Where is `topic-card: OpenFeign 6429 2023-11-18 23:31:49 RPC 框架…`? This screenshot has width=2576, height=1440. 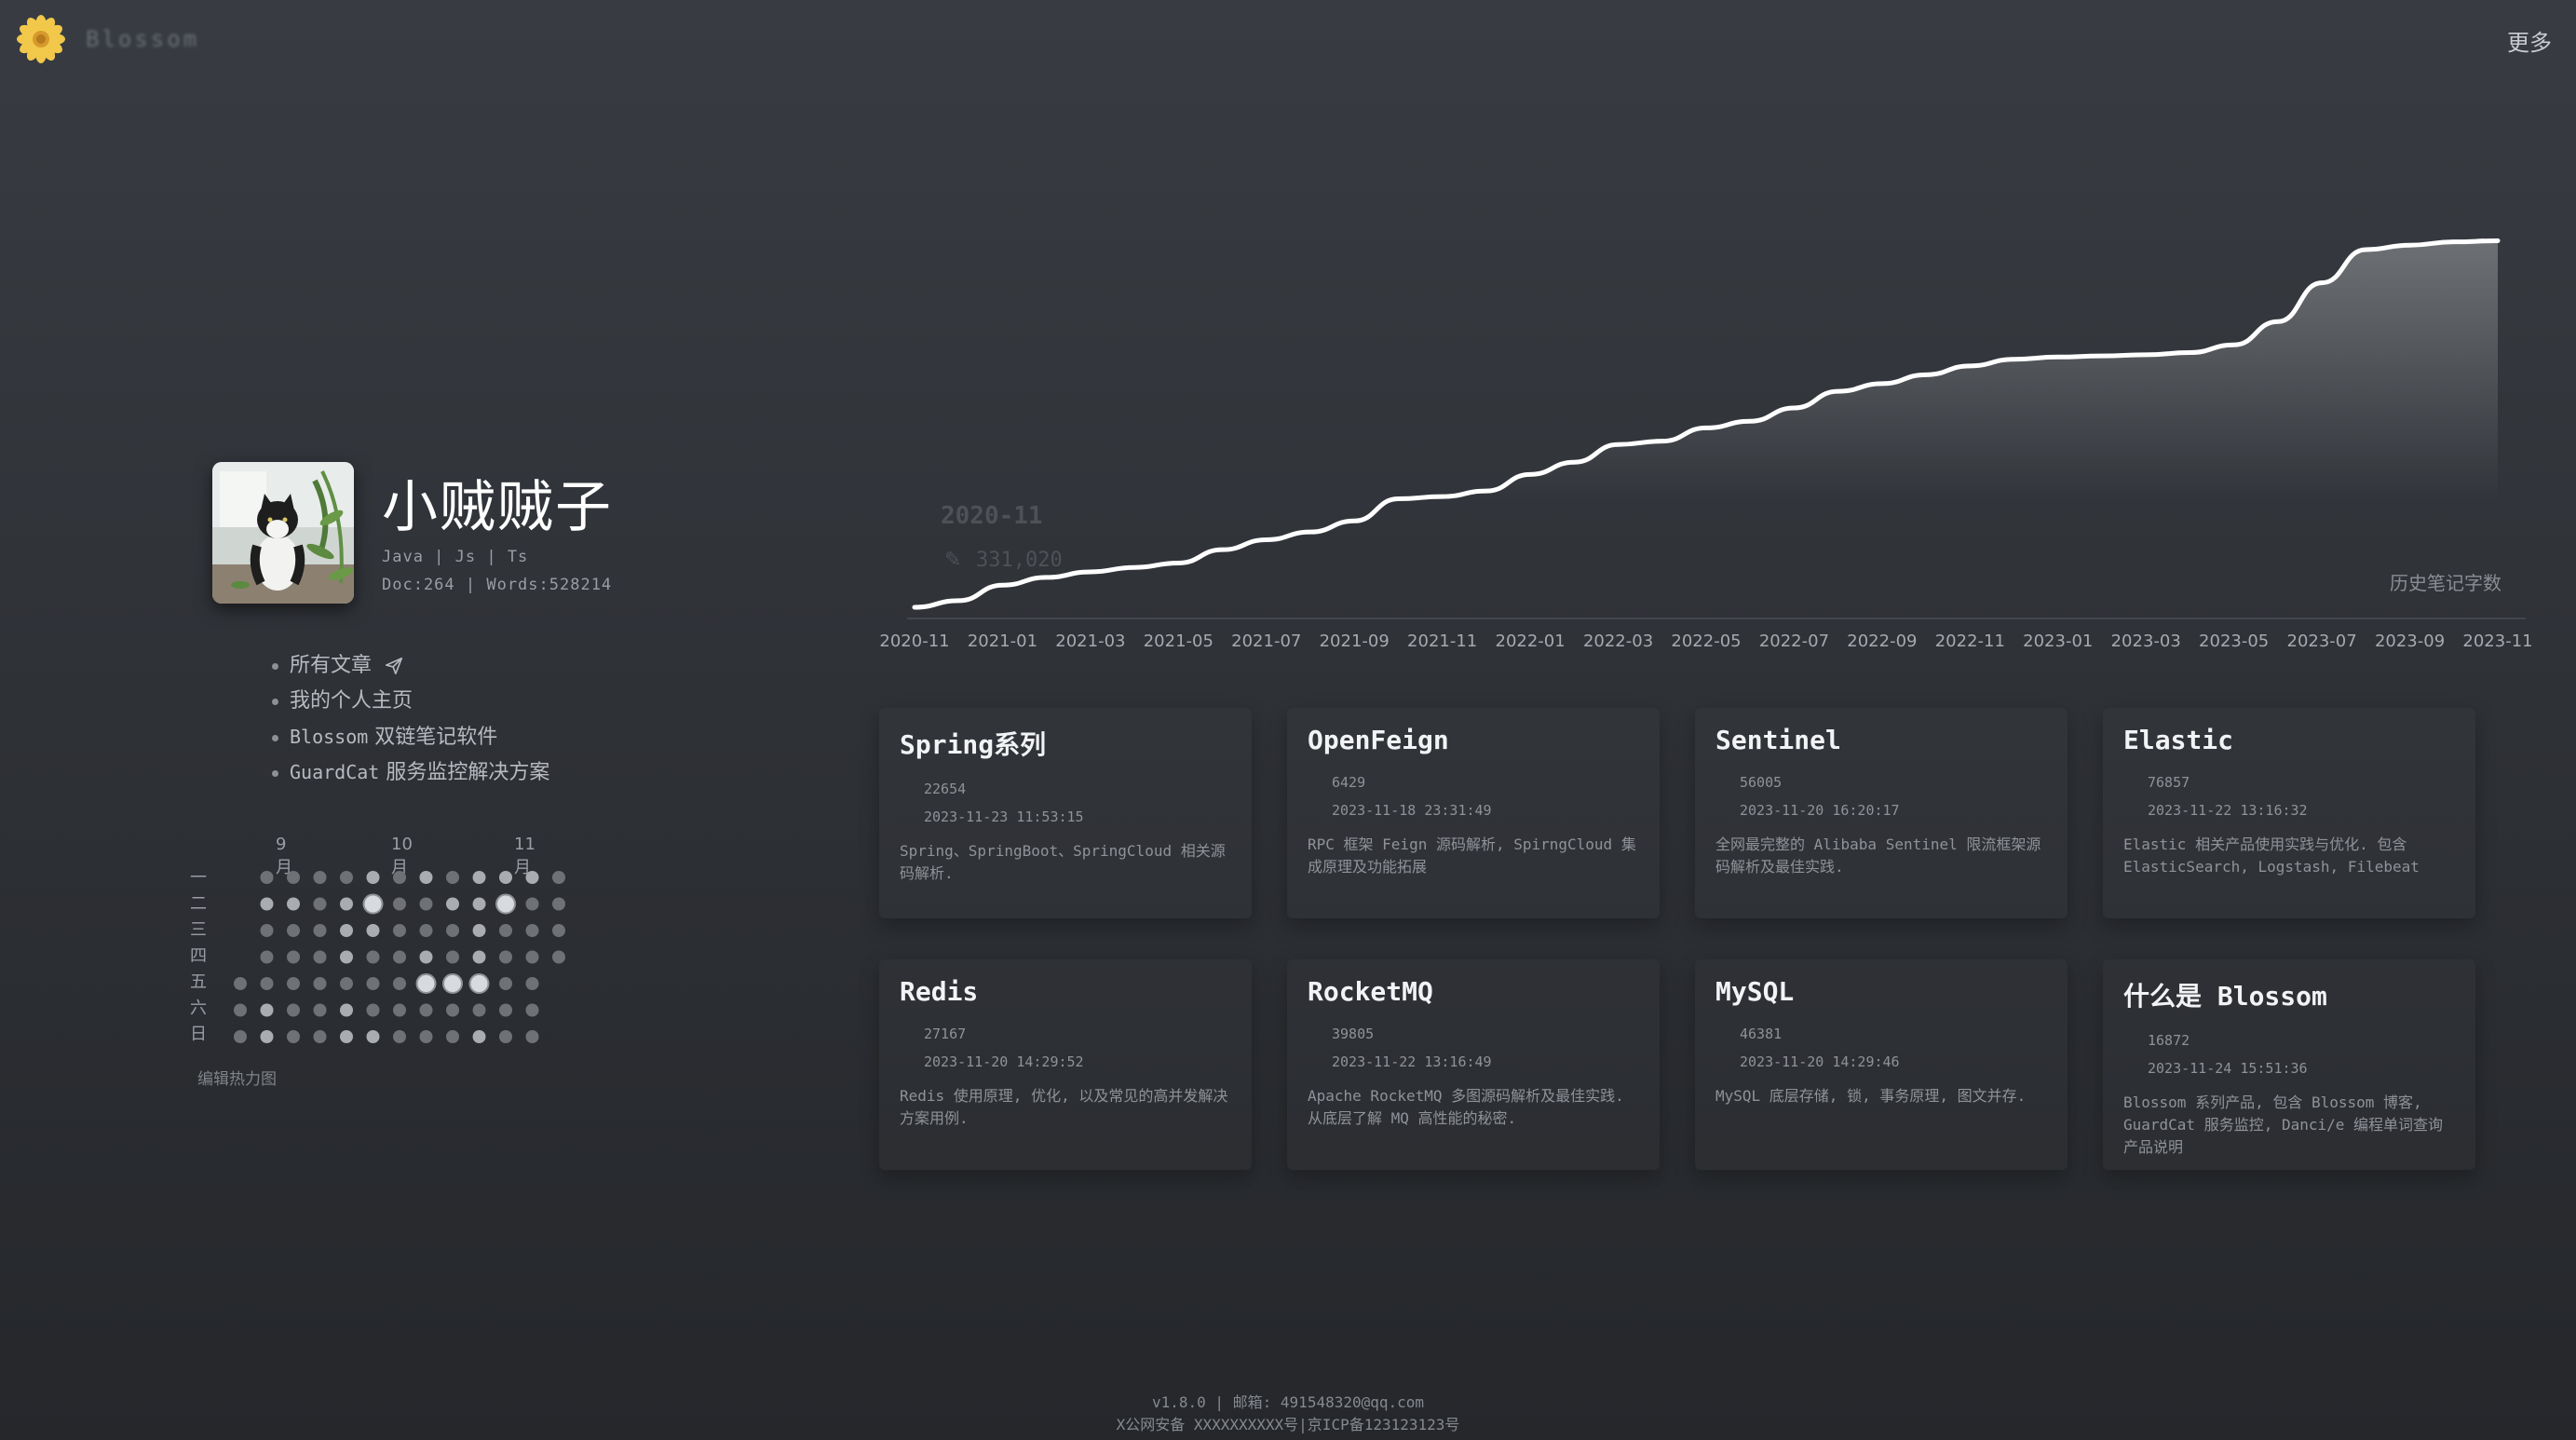 topic-card: OpenFeign 6429 2023-11-18 23:31:49 RPC 框架… is located at coordinates (1473, 813).